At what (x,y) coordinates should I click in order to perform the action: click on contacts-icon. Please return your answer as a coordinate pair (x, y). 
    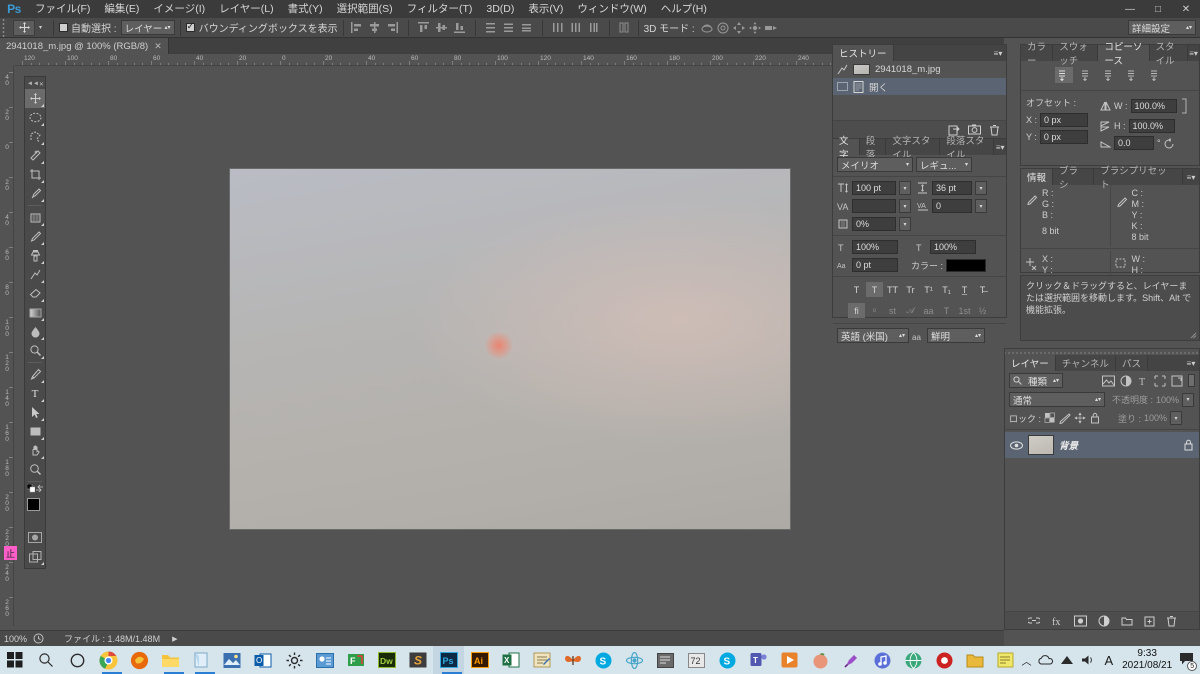
    Looking at the image, I should click on (325, 660).